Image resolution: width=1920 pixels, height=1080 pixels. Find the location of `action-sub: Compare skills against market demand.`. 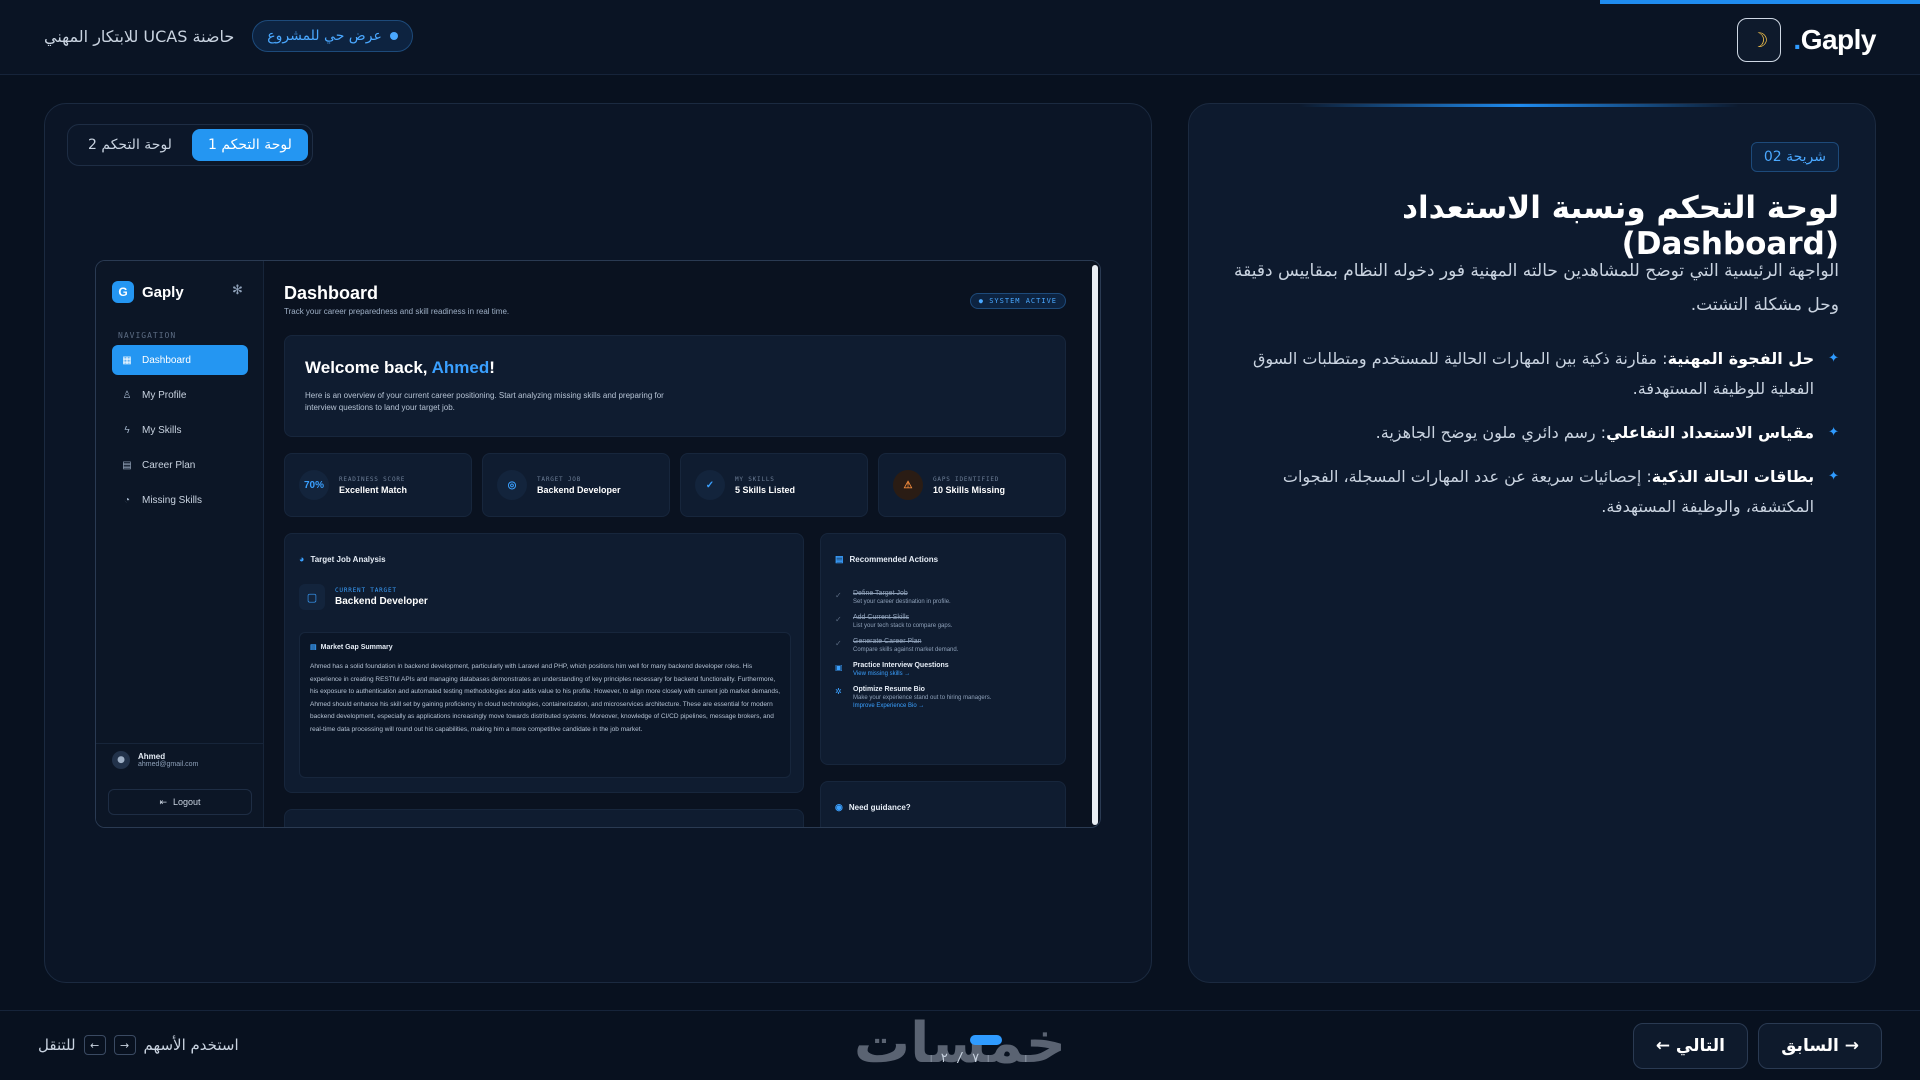

action-sub: Compare skills against market demand. is located at coordinates (906, 650).